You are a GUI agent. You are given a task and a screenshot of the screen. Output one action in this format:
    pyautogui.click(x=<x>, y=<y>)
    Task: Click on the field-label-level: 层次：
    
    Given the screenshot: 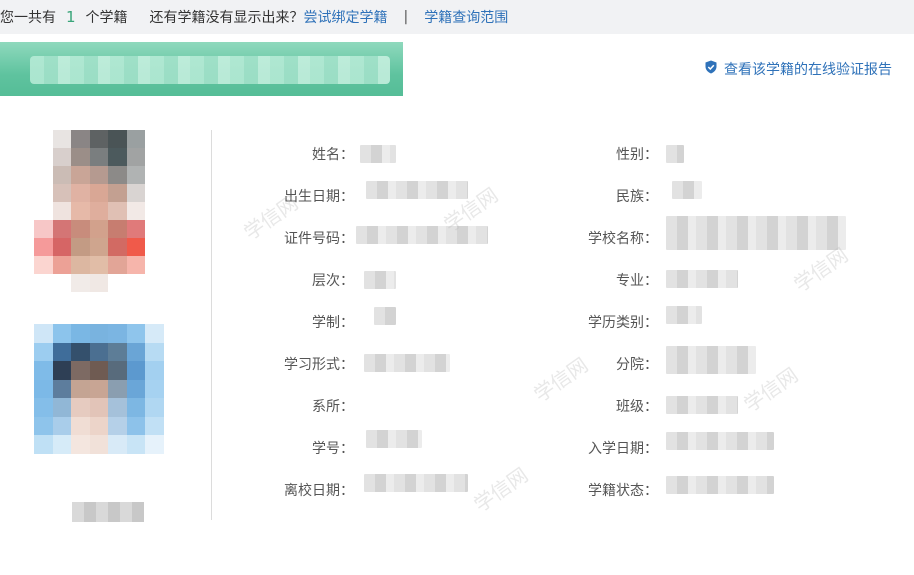 What is the action you would take?
    pyautogui.click(x=333, y=281)
    